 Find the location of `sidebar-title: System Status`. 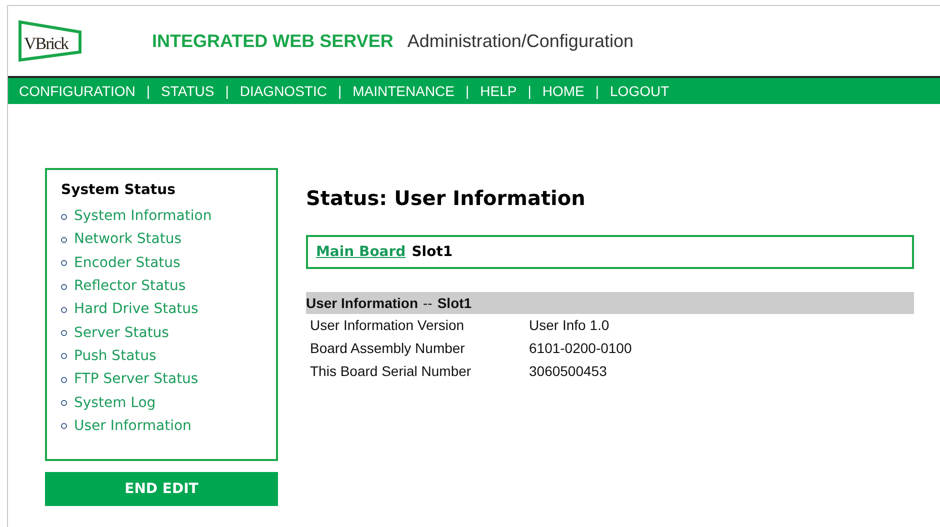

sidebar-title: System Status is located at coordinates (118, 190).